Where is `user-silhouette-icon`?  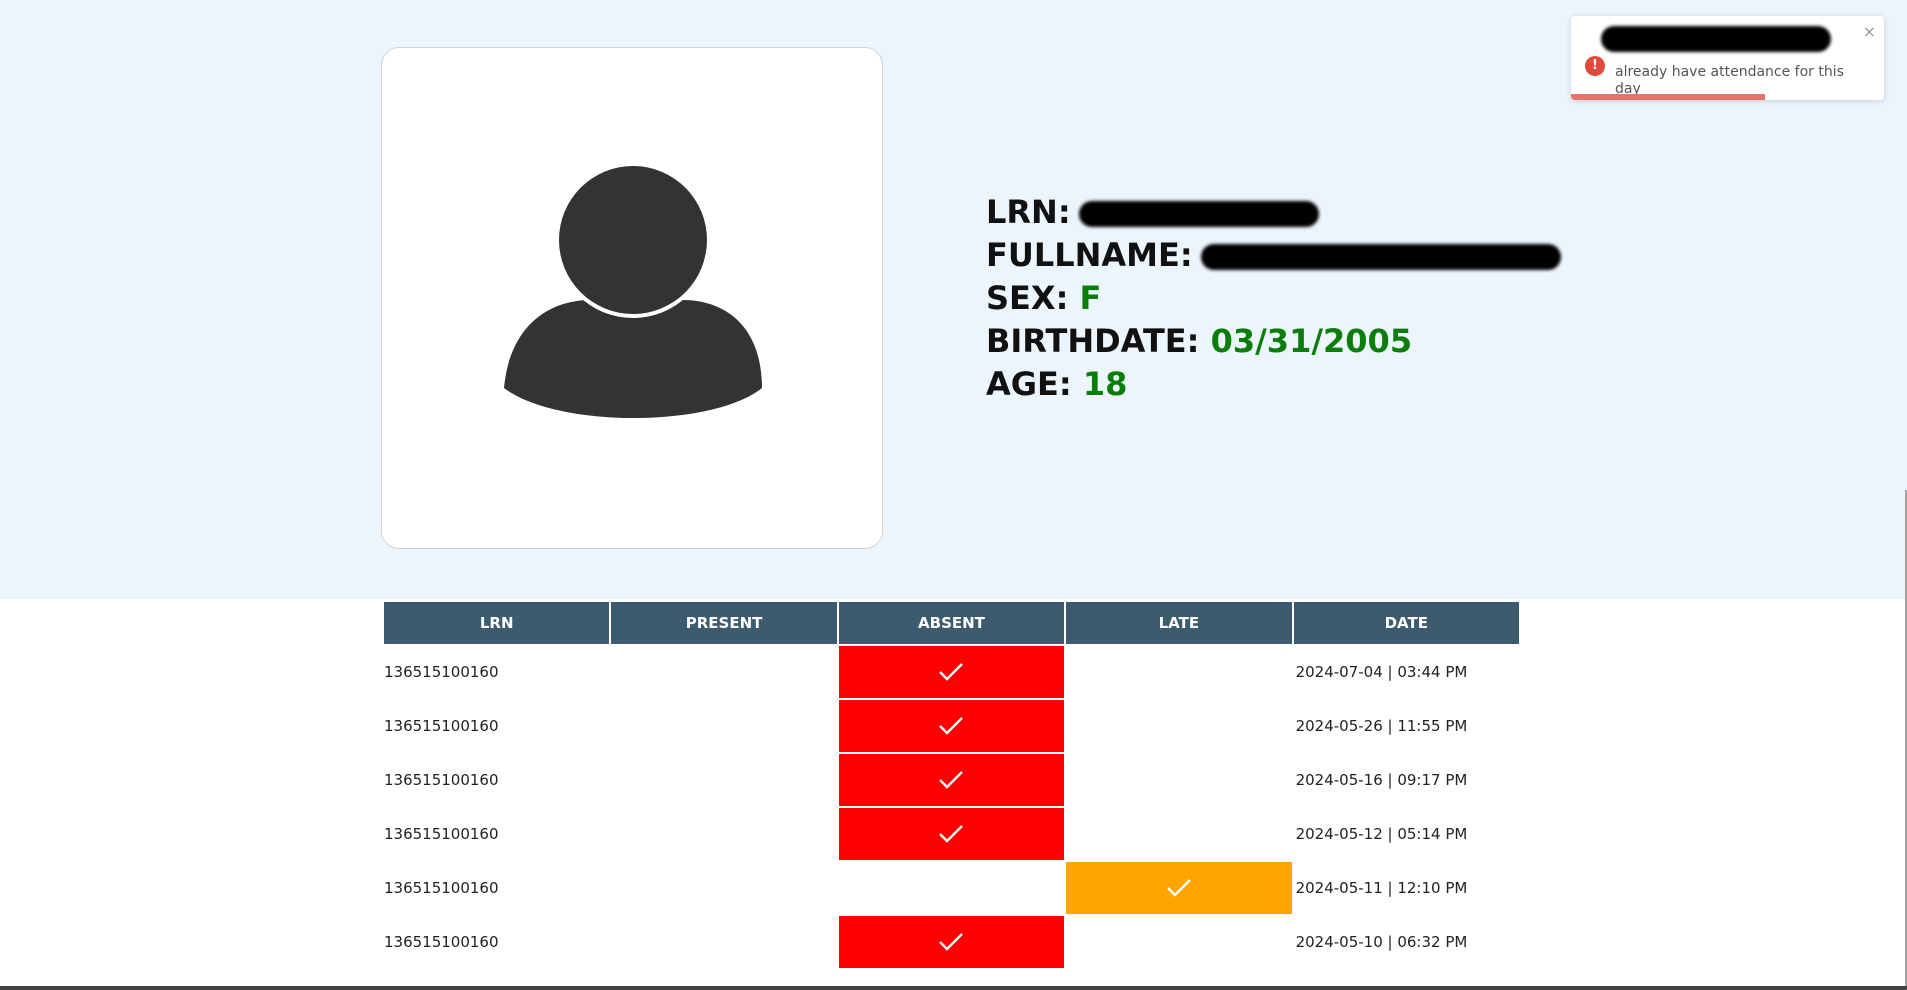
user-silhouette-icon is located at coordinates (633, 290).